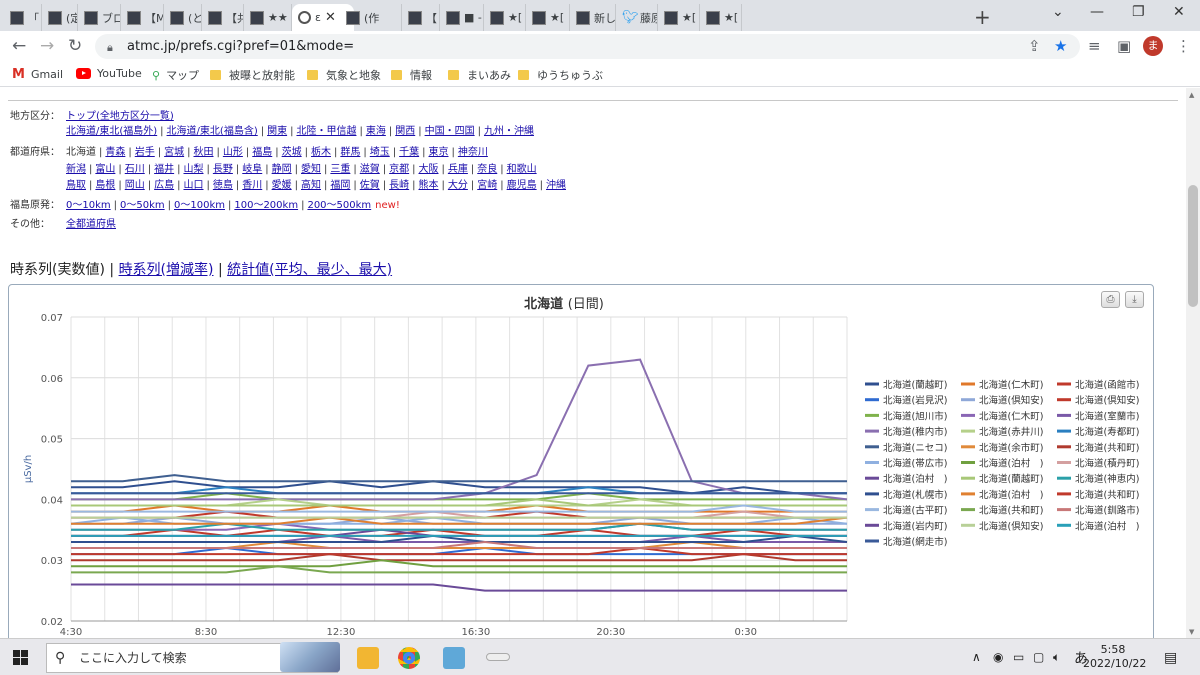 The image size is (1200, 675). Describe the element at coordinates (450, 131) in the screenshot. I see `region-link: 中国・四国` at that location.